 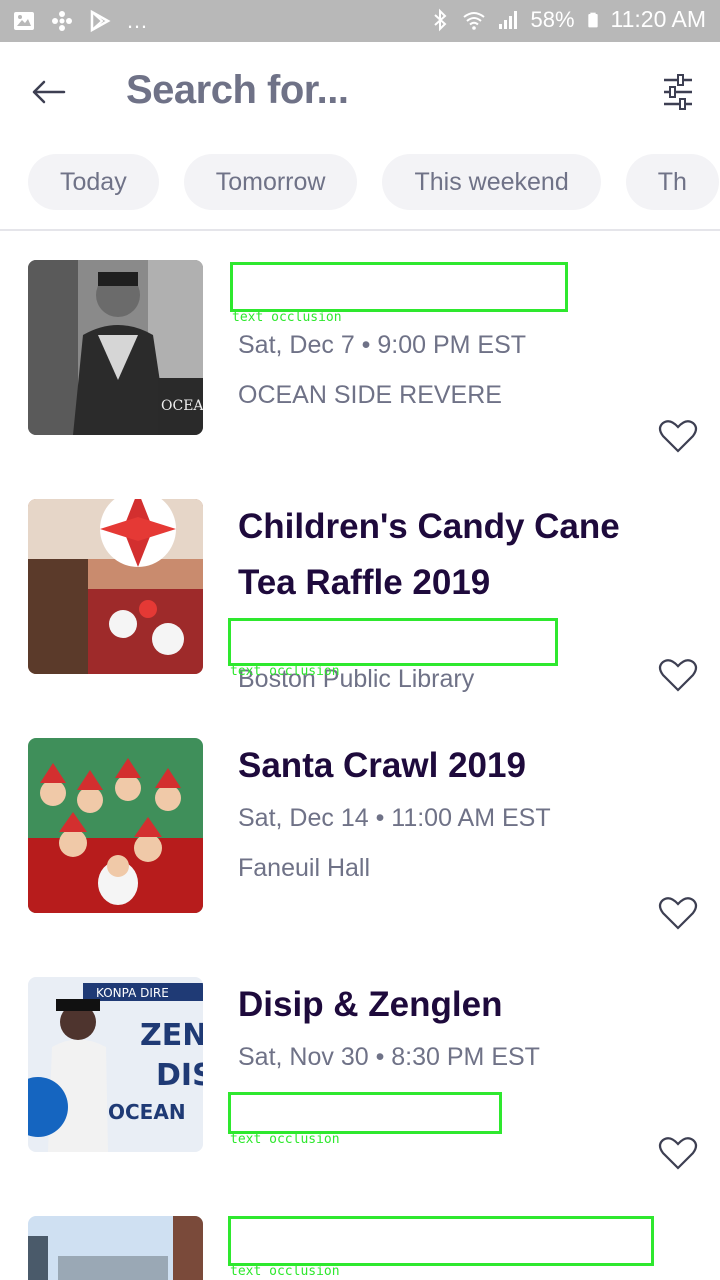 I want to click on battery-percent: 58%, so click(x=552, y=19).